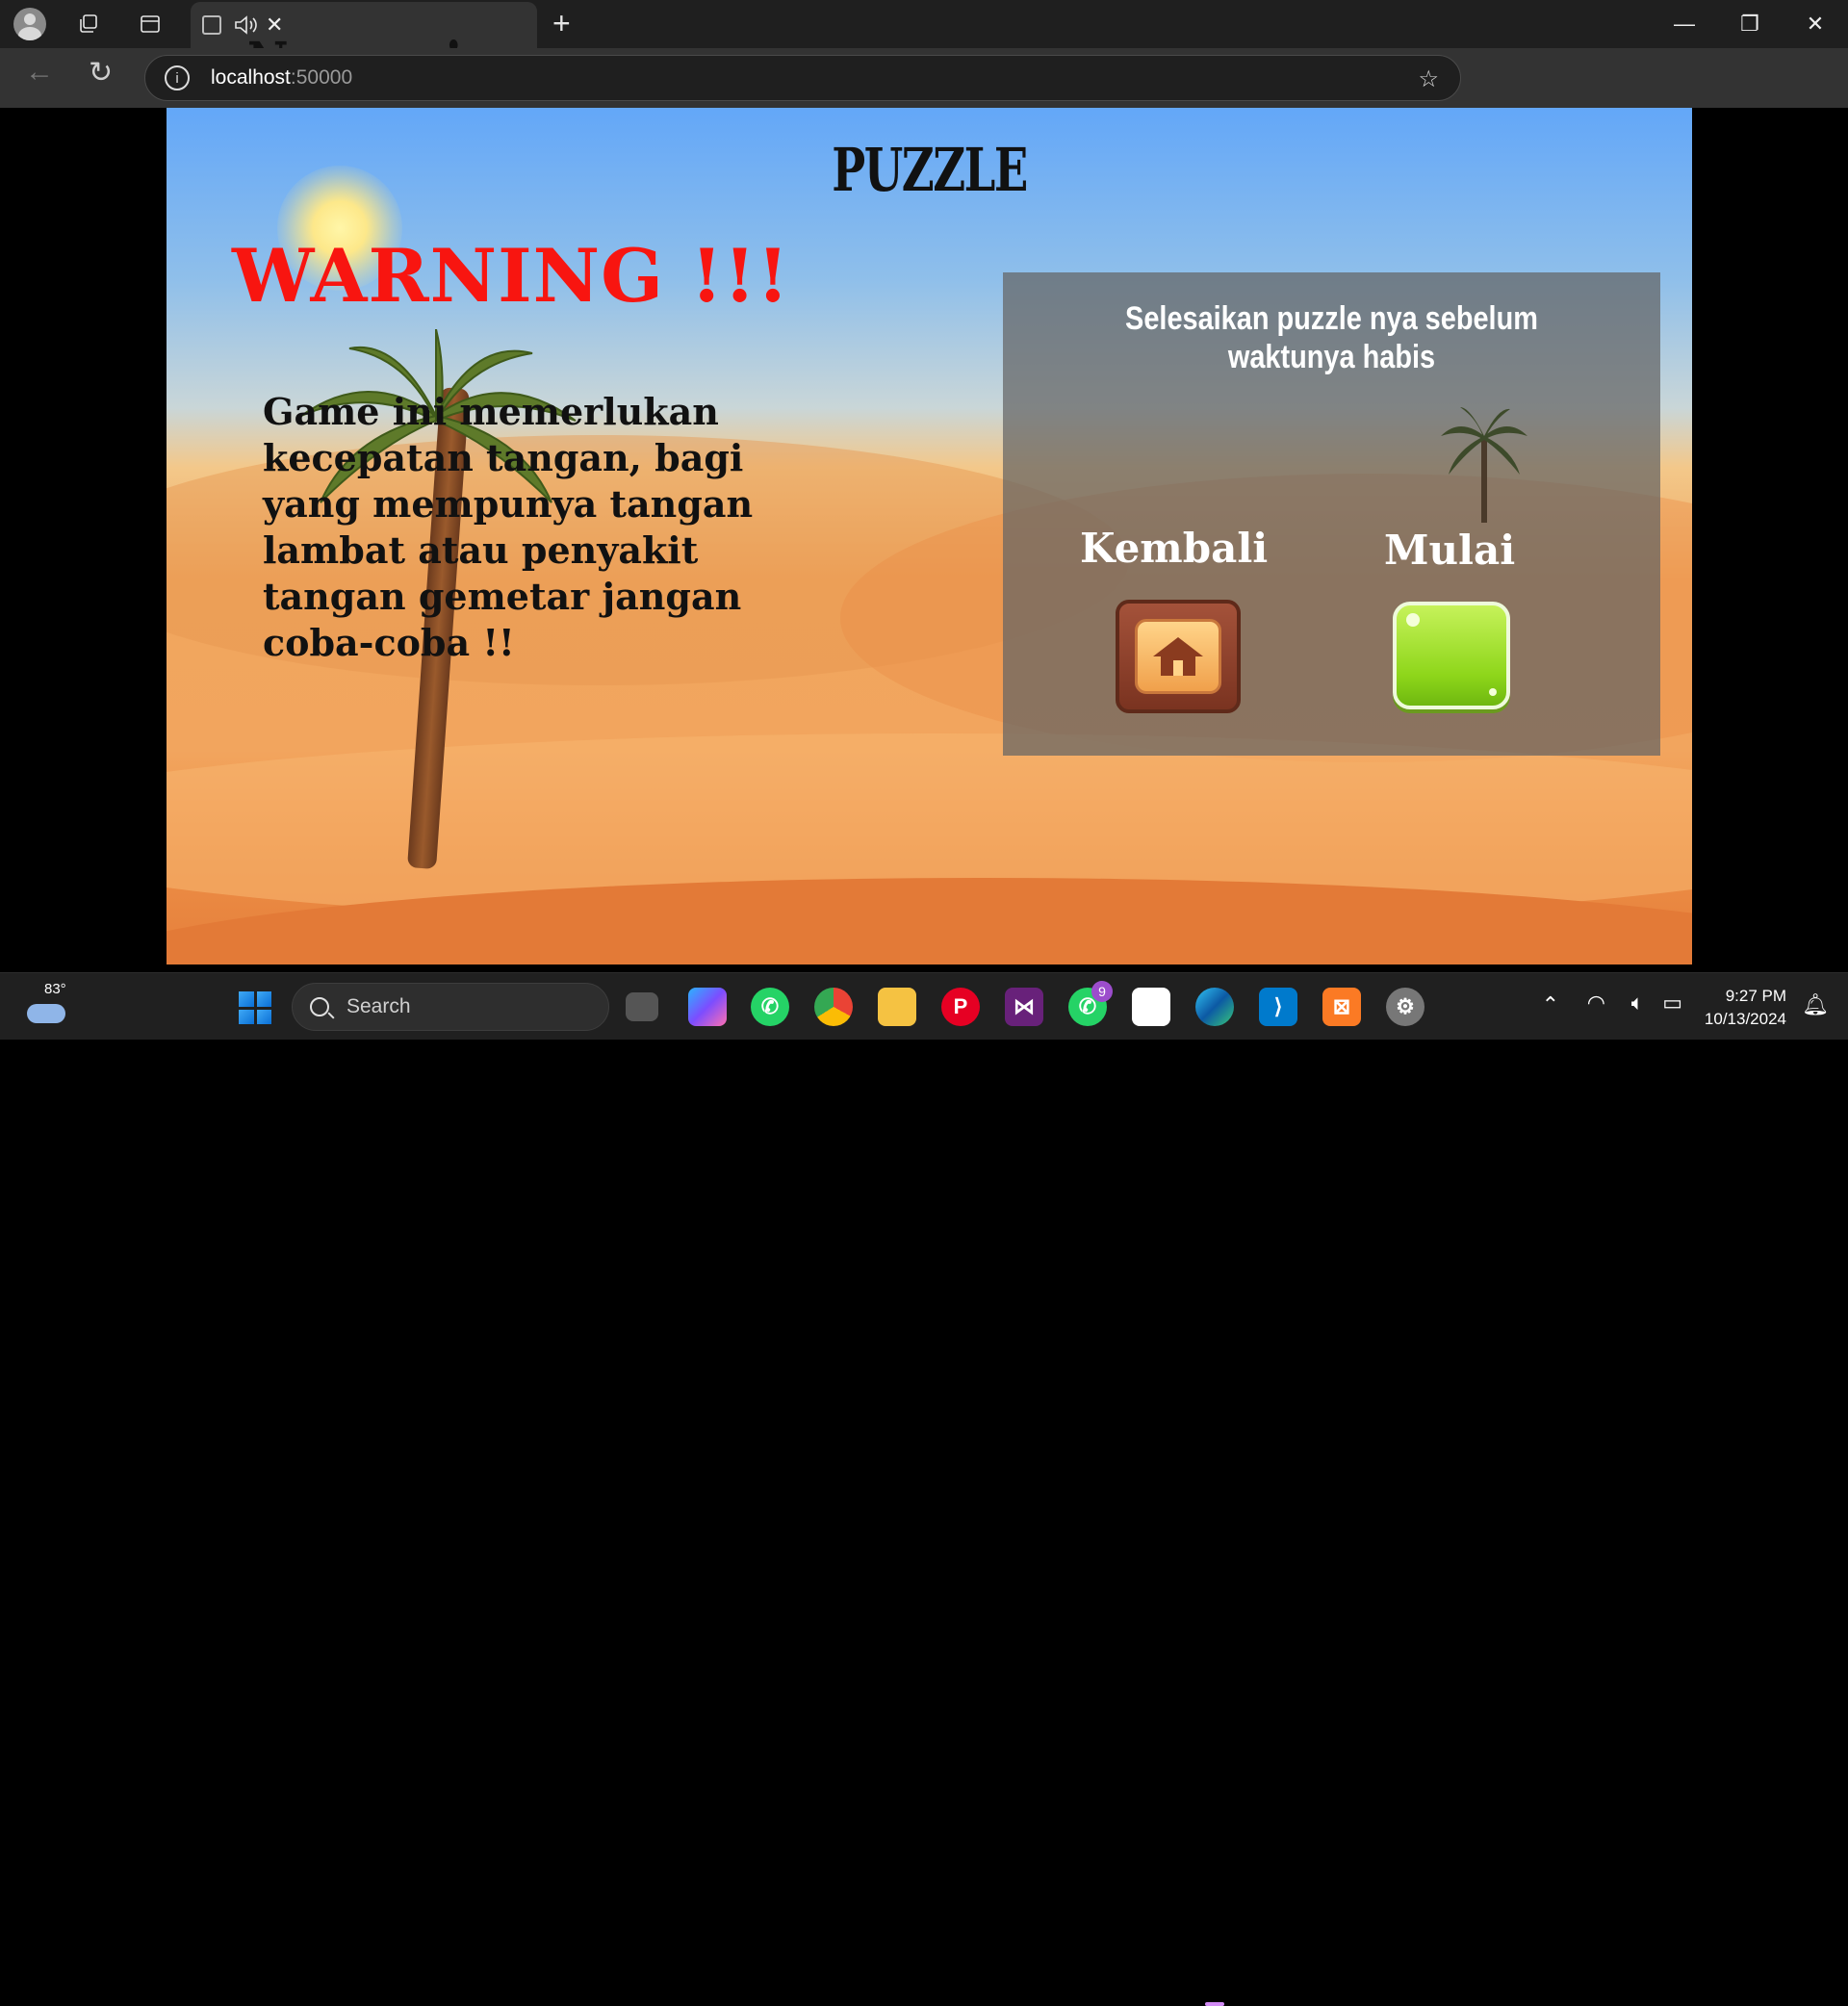 This screenshot has width=1848, height=2006. I want to click on chrome-icon, so click(833, 1007).